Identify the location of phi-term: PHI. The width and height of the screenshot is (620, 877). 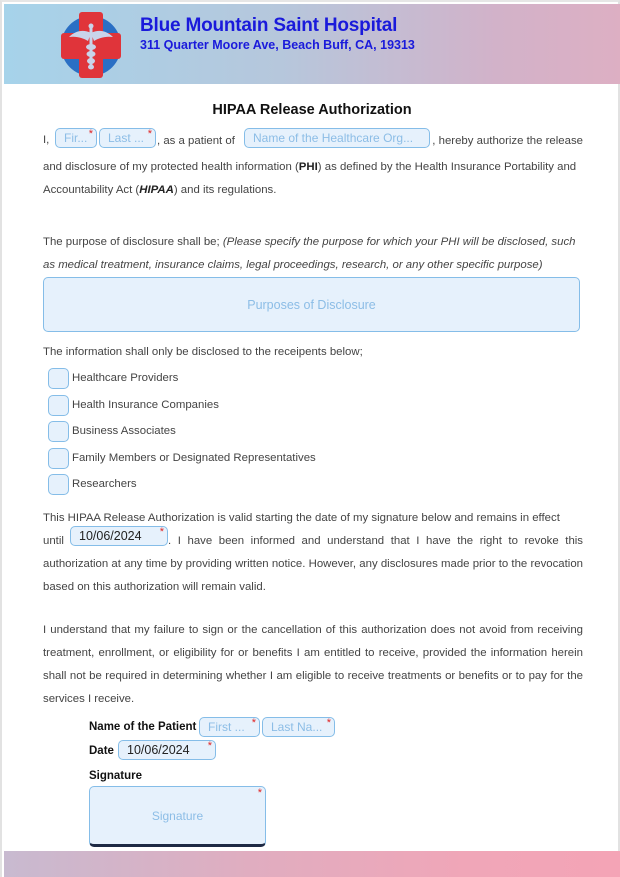
(308, 167).